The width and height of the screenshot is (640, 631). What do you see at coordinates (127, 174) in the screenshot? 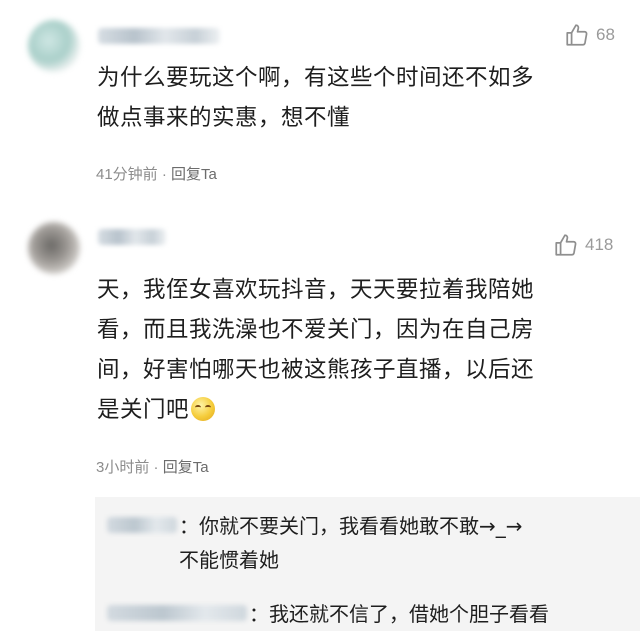
I see `comment-time: 41分钟前` at bounding box center [127, 174].